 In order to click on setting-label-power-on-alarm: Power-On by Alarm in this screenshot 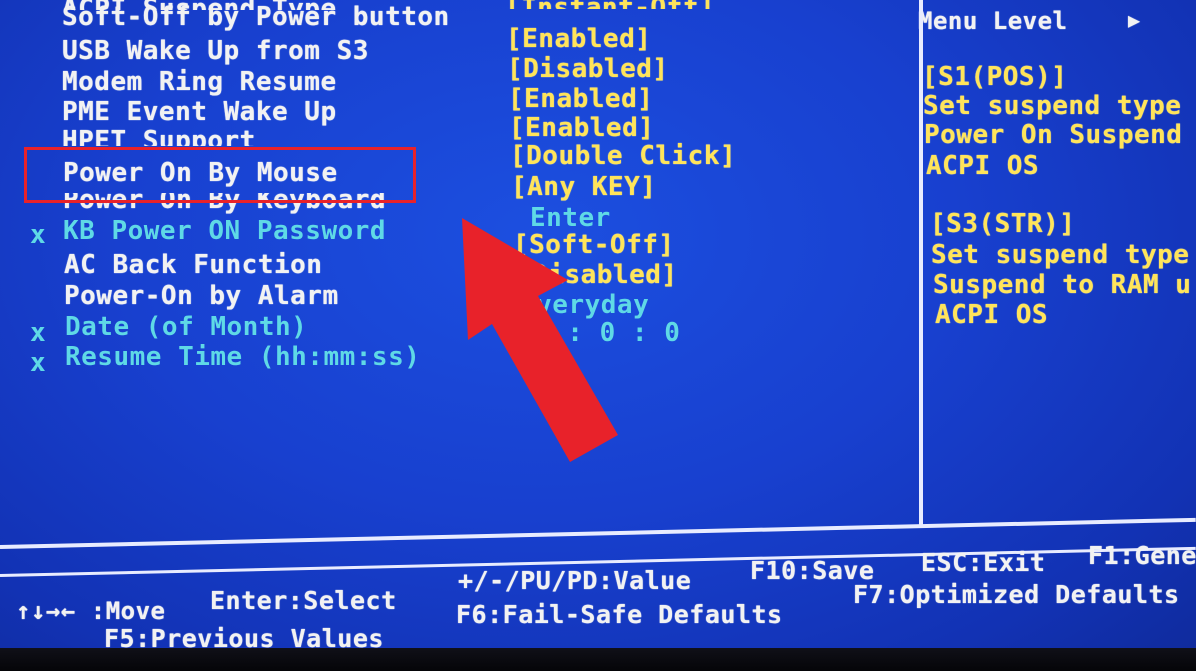, I will do `click(201, 296)`.